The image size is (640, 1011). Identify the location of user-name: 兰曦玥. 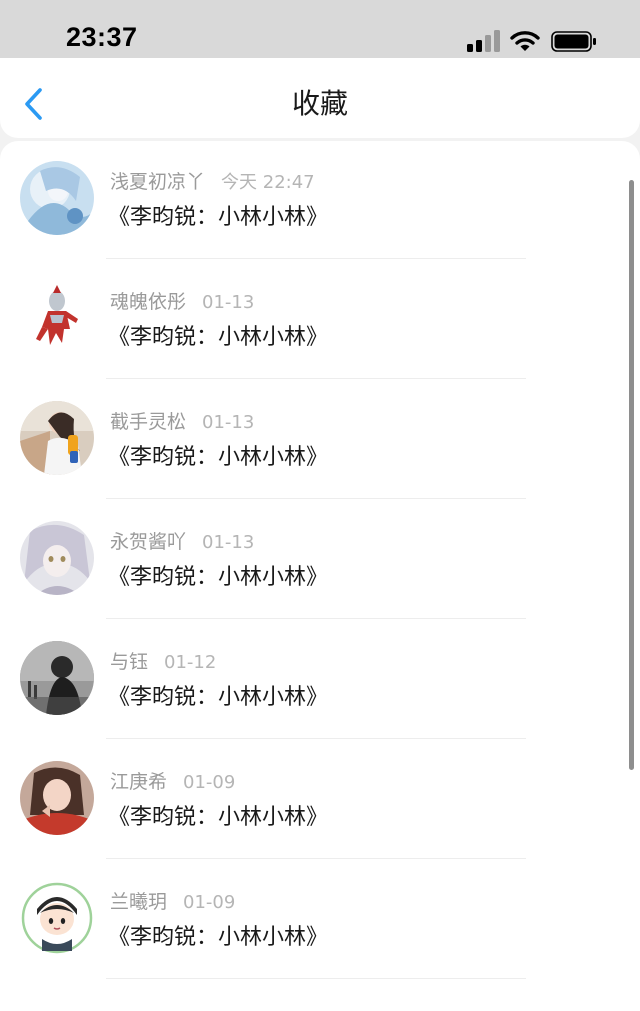
(139, 902).